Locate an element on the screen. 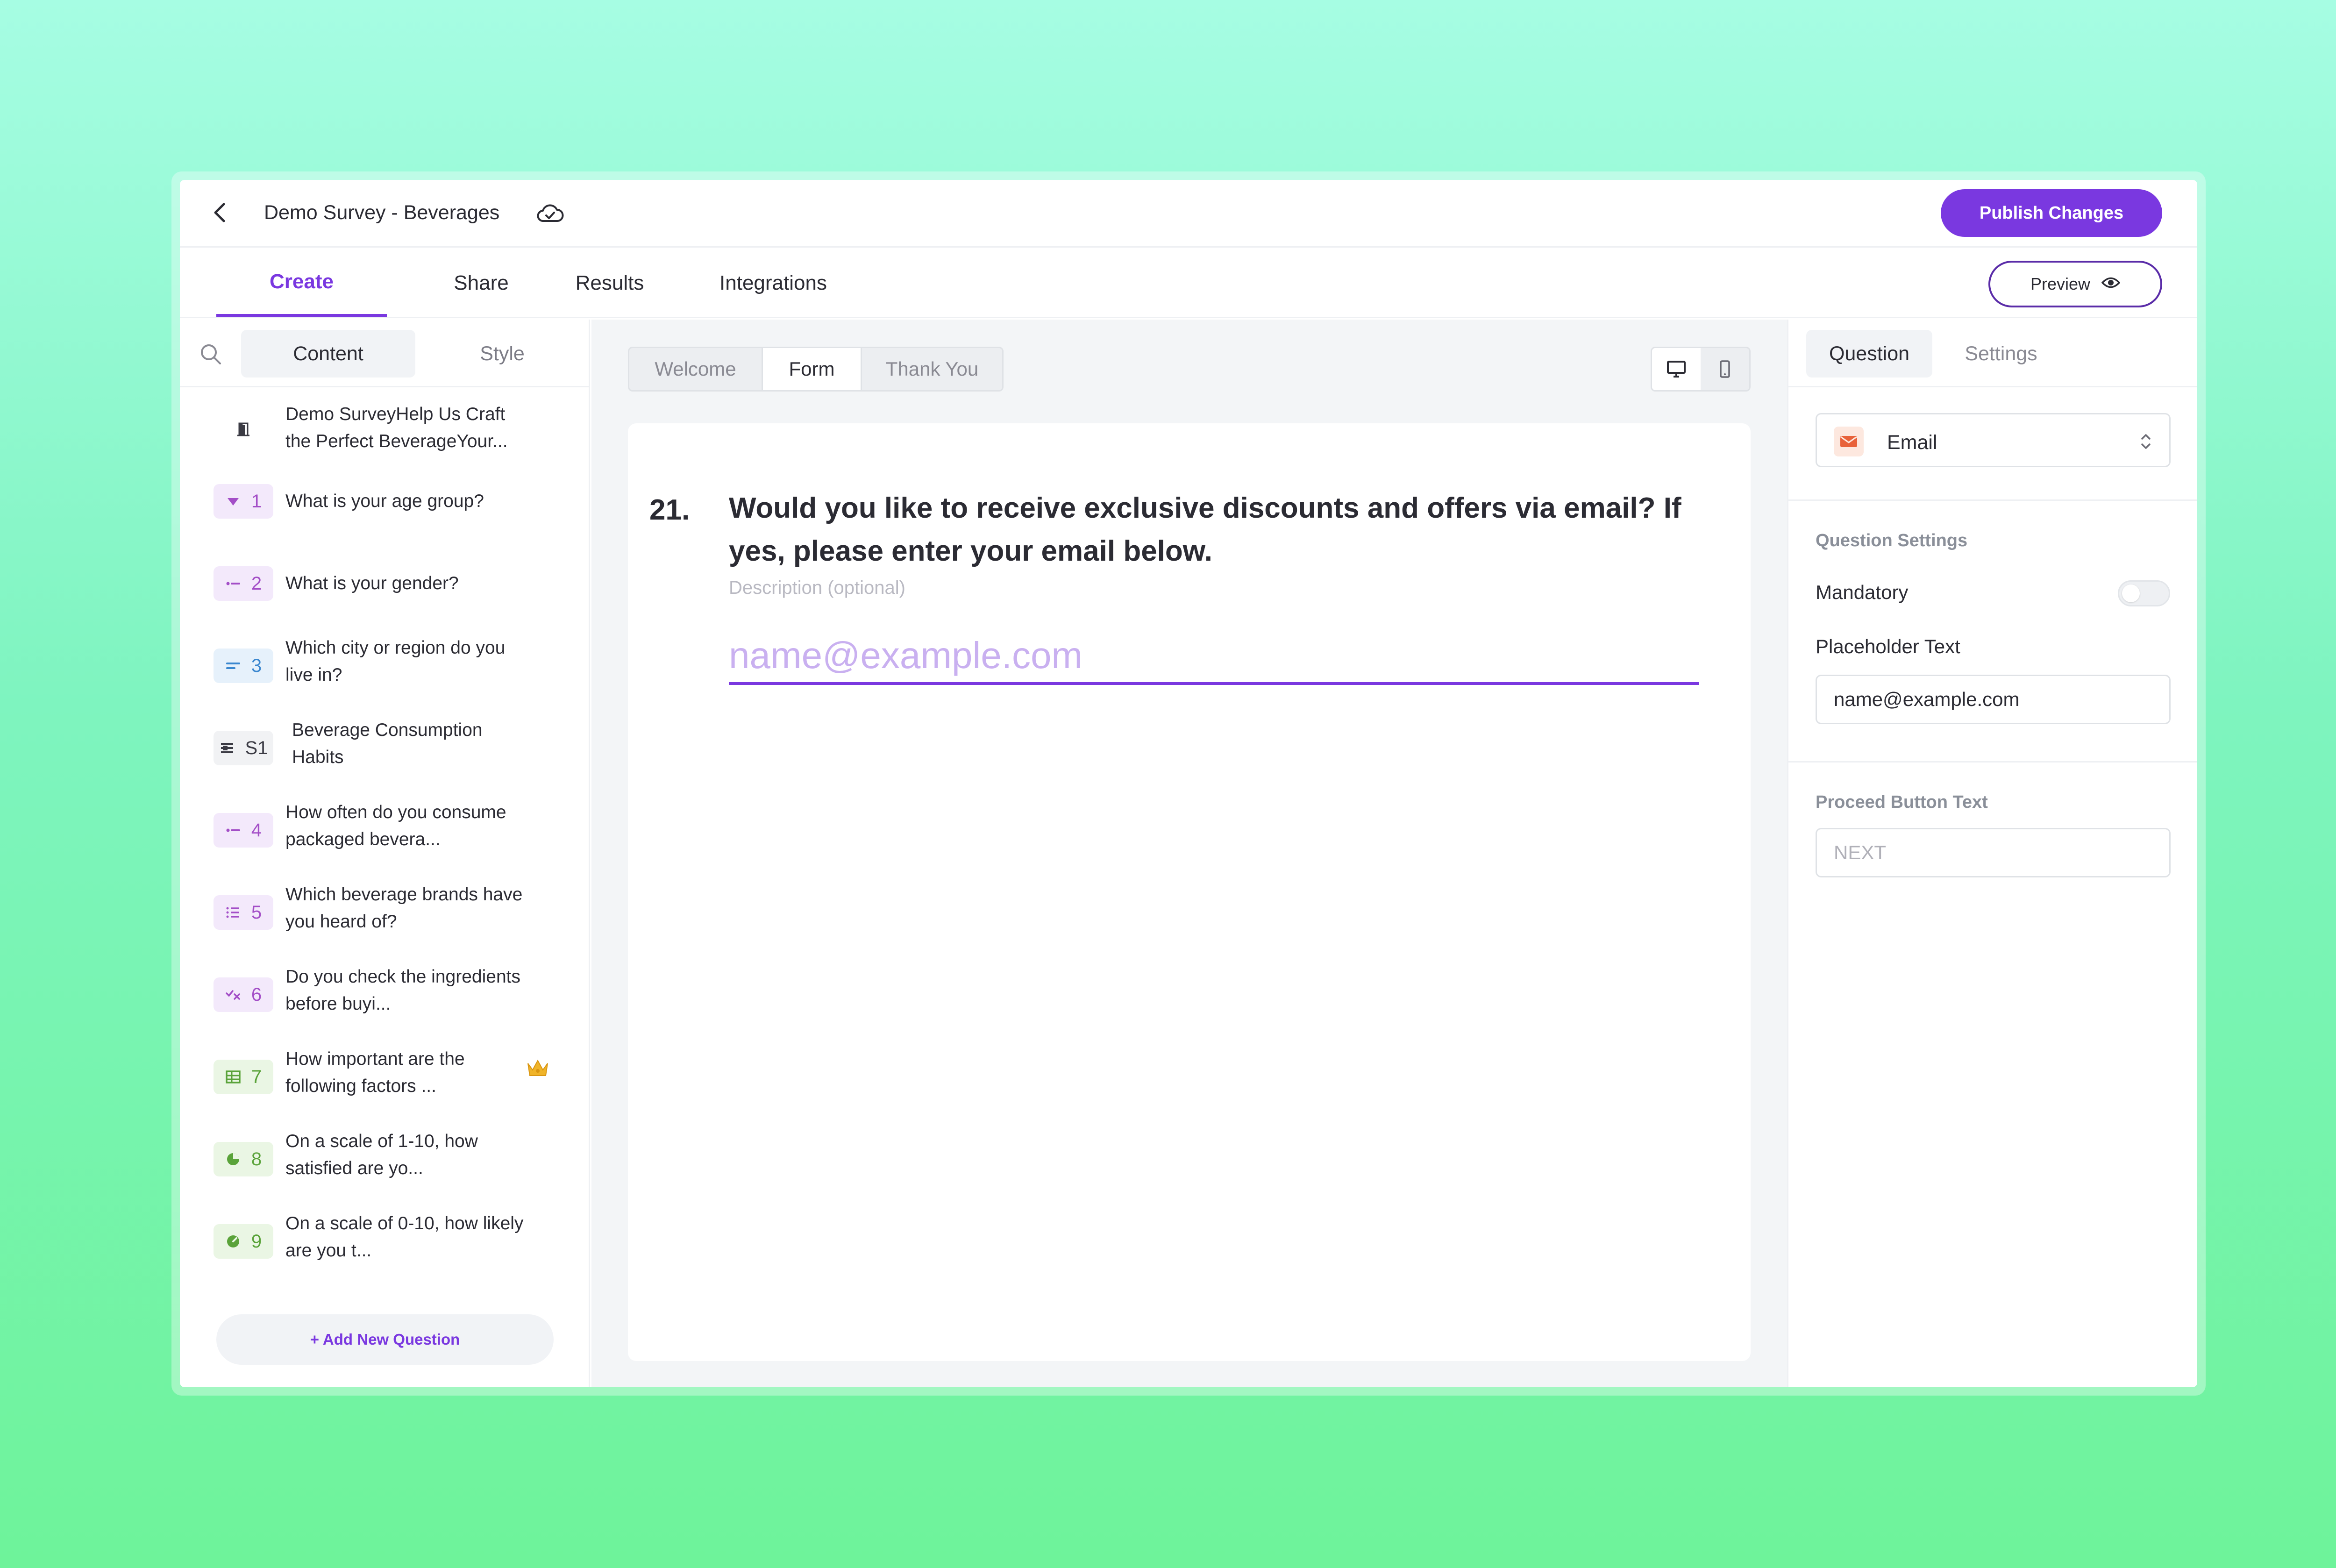  question-number: 3 is located at coordinates (256, 665).